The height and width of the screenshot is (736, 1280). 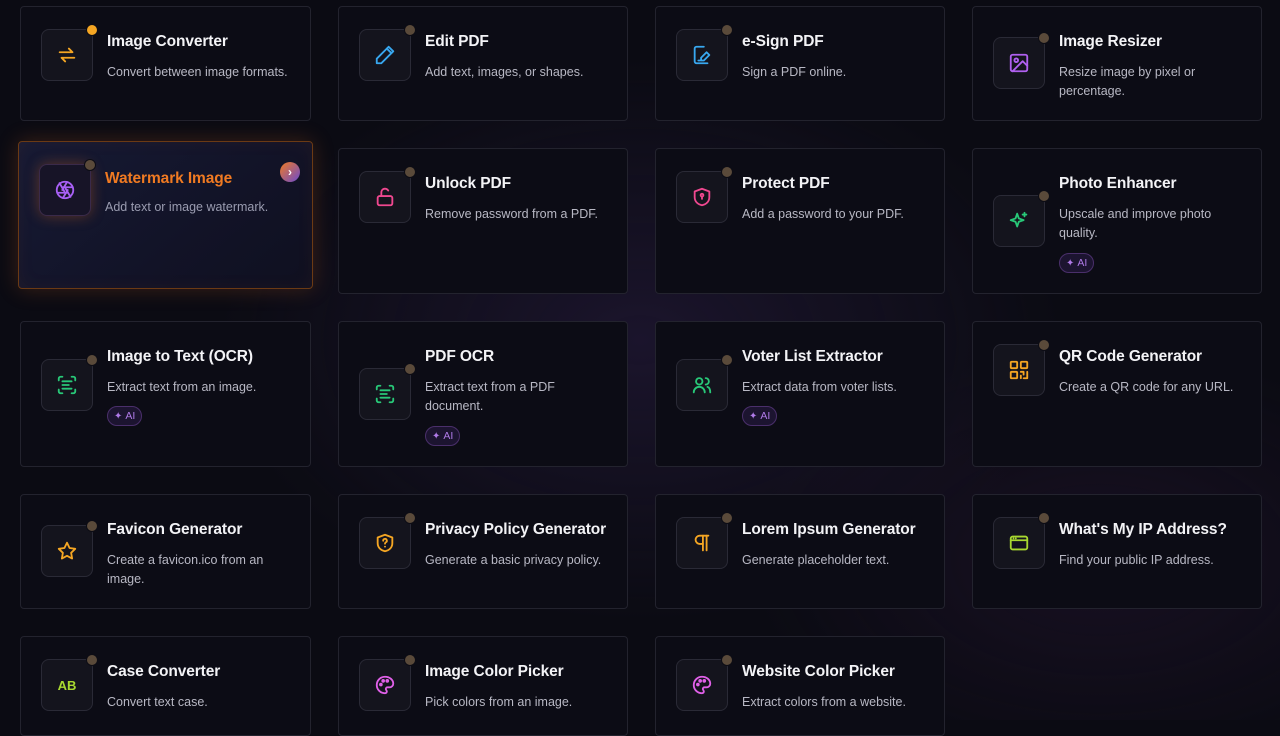 I want to click on tool-description: Extract data from voter lists., so click(x=819, y=387).